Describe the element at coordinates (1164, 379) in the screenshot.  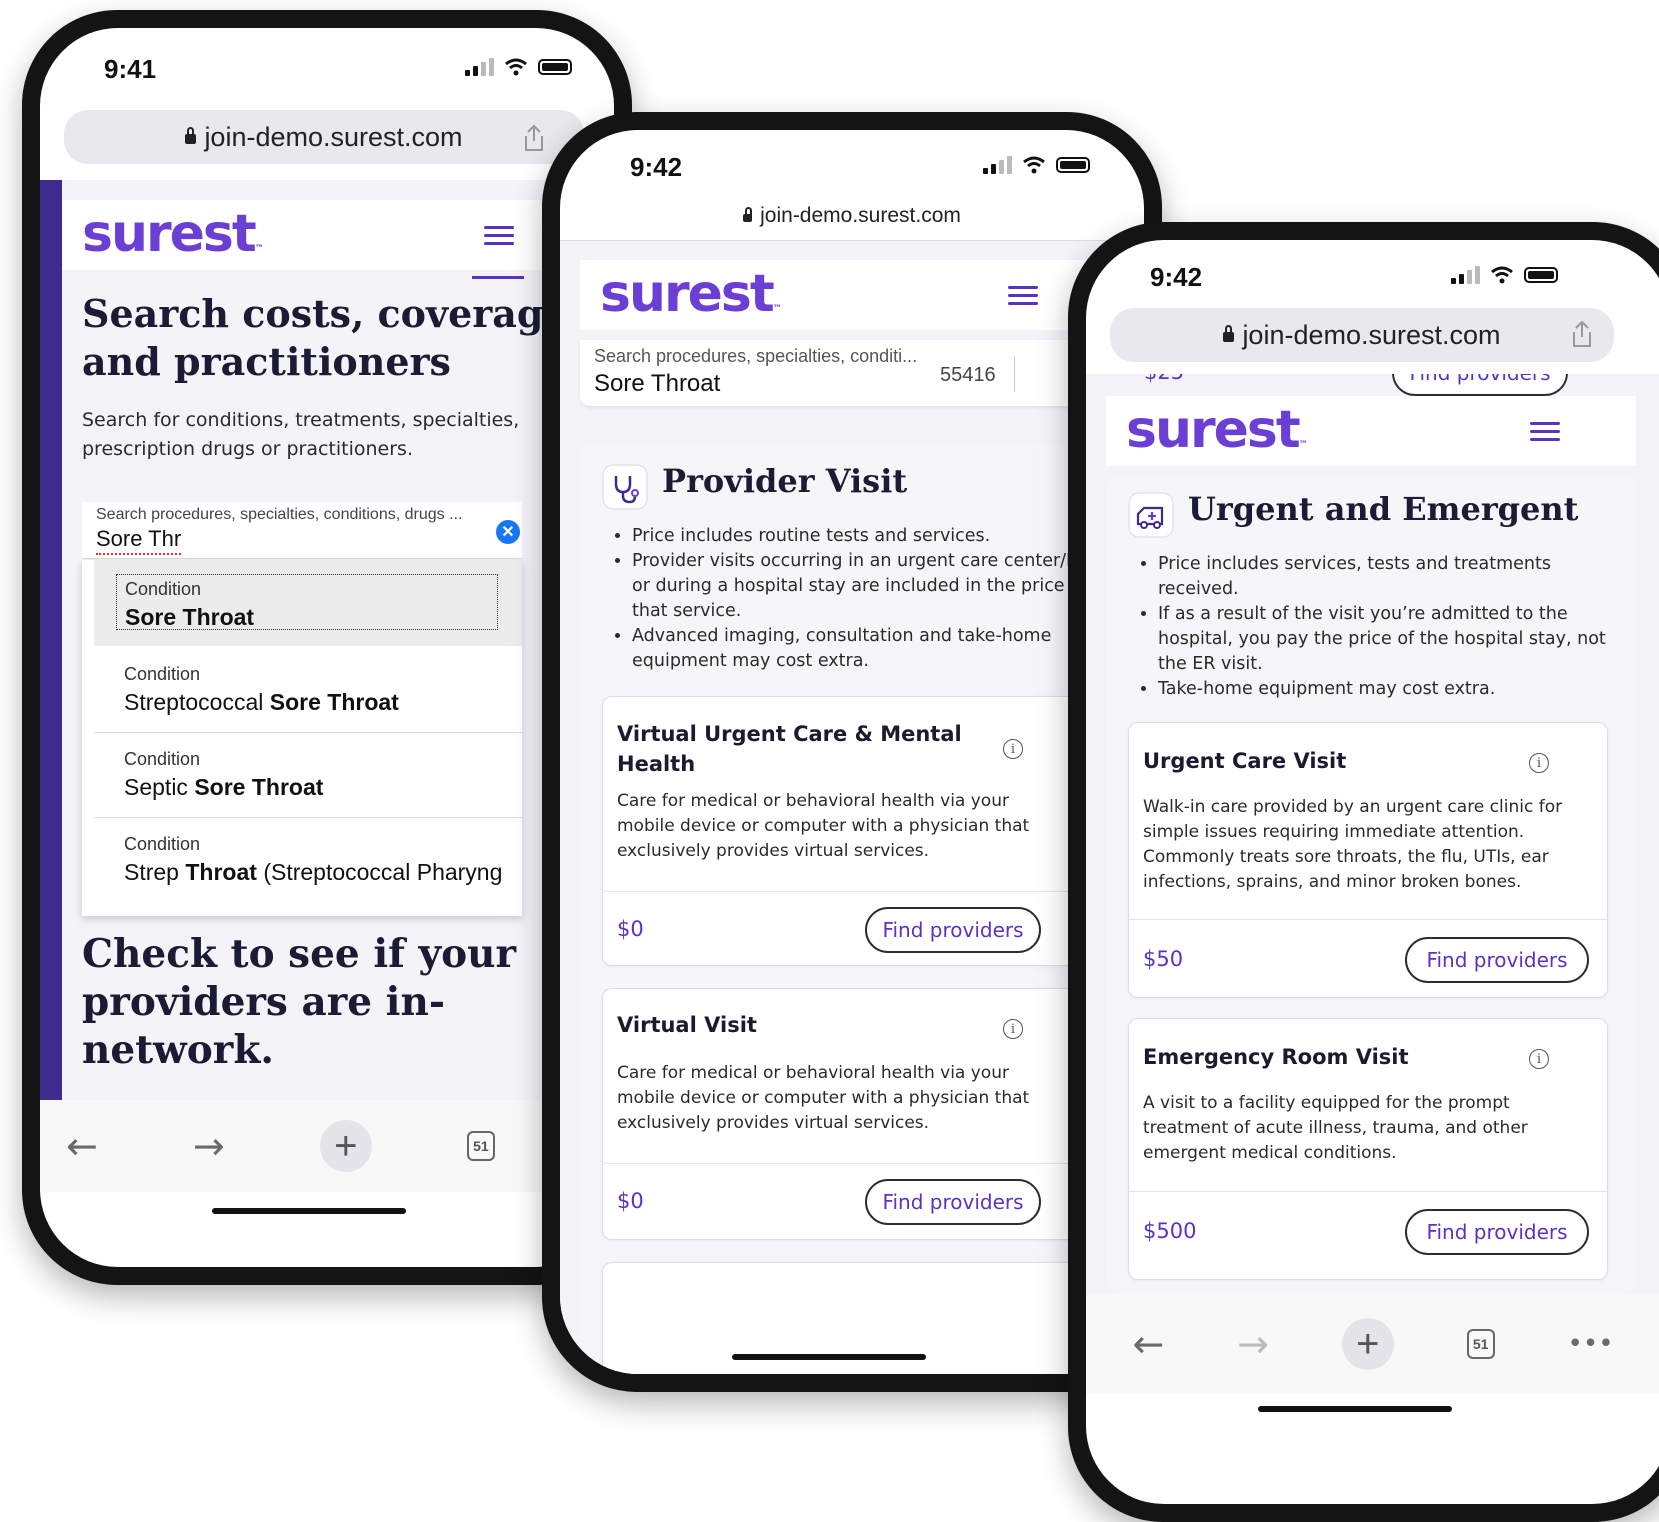
I see `peek-price: $25` at that location.